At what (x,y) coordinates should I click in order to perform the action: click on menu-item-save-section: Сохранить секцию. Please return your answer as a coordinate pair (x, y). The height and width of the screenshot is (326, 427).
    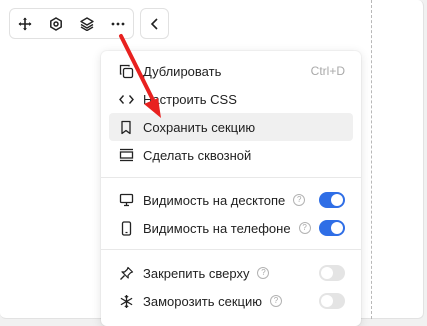
    Looking at the image, I should click on (231, 127).